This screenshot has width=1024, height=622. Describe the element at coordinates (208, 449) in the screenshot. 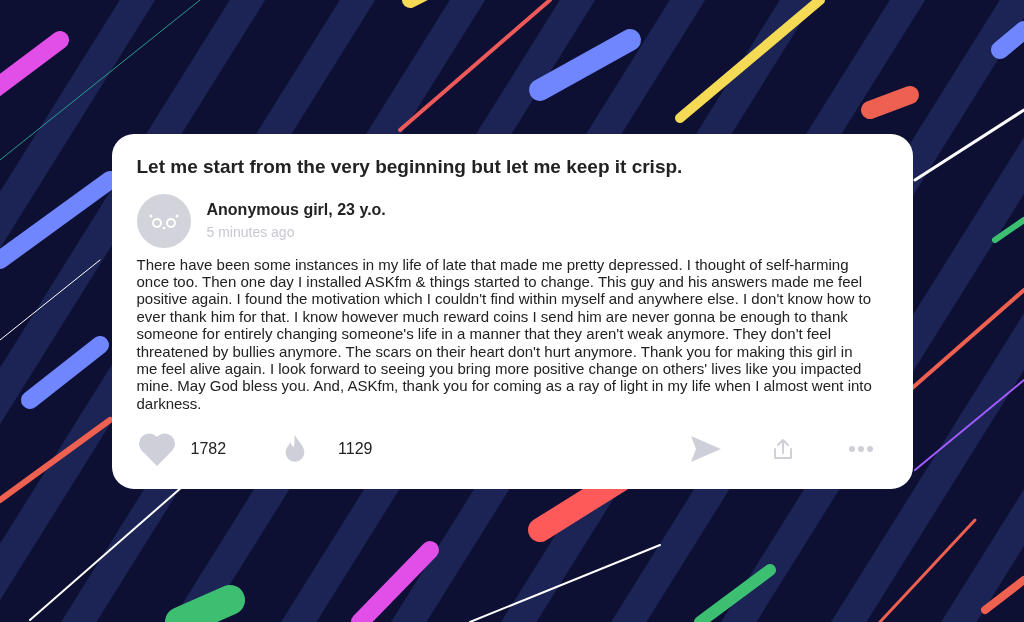

I see `like-count: 1782` at that location.